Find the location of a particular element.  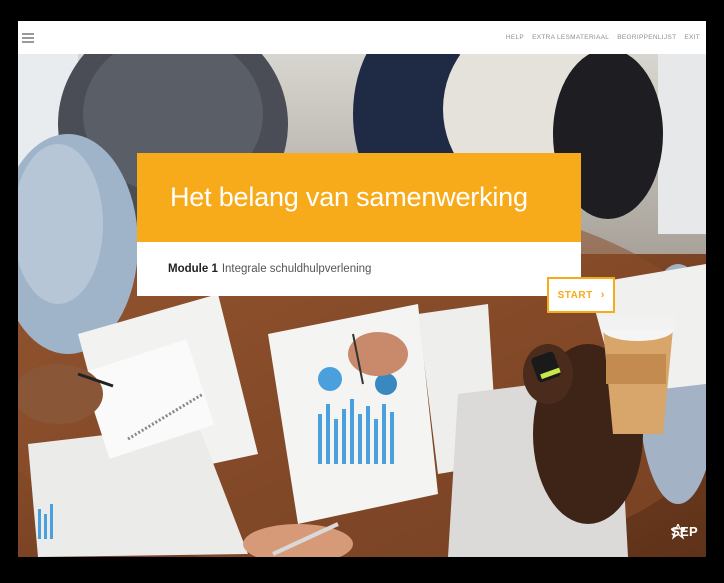

start-button-label: START is located at coordinates (575, 295).